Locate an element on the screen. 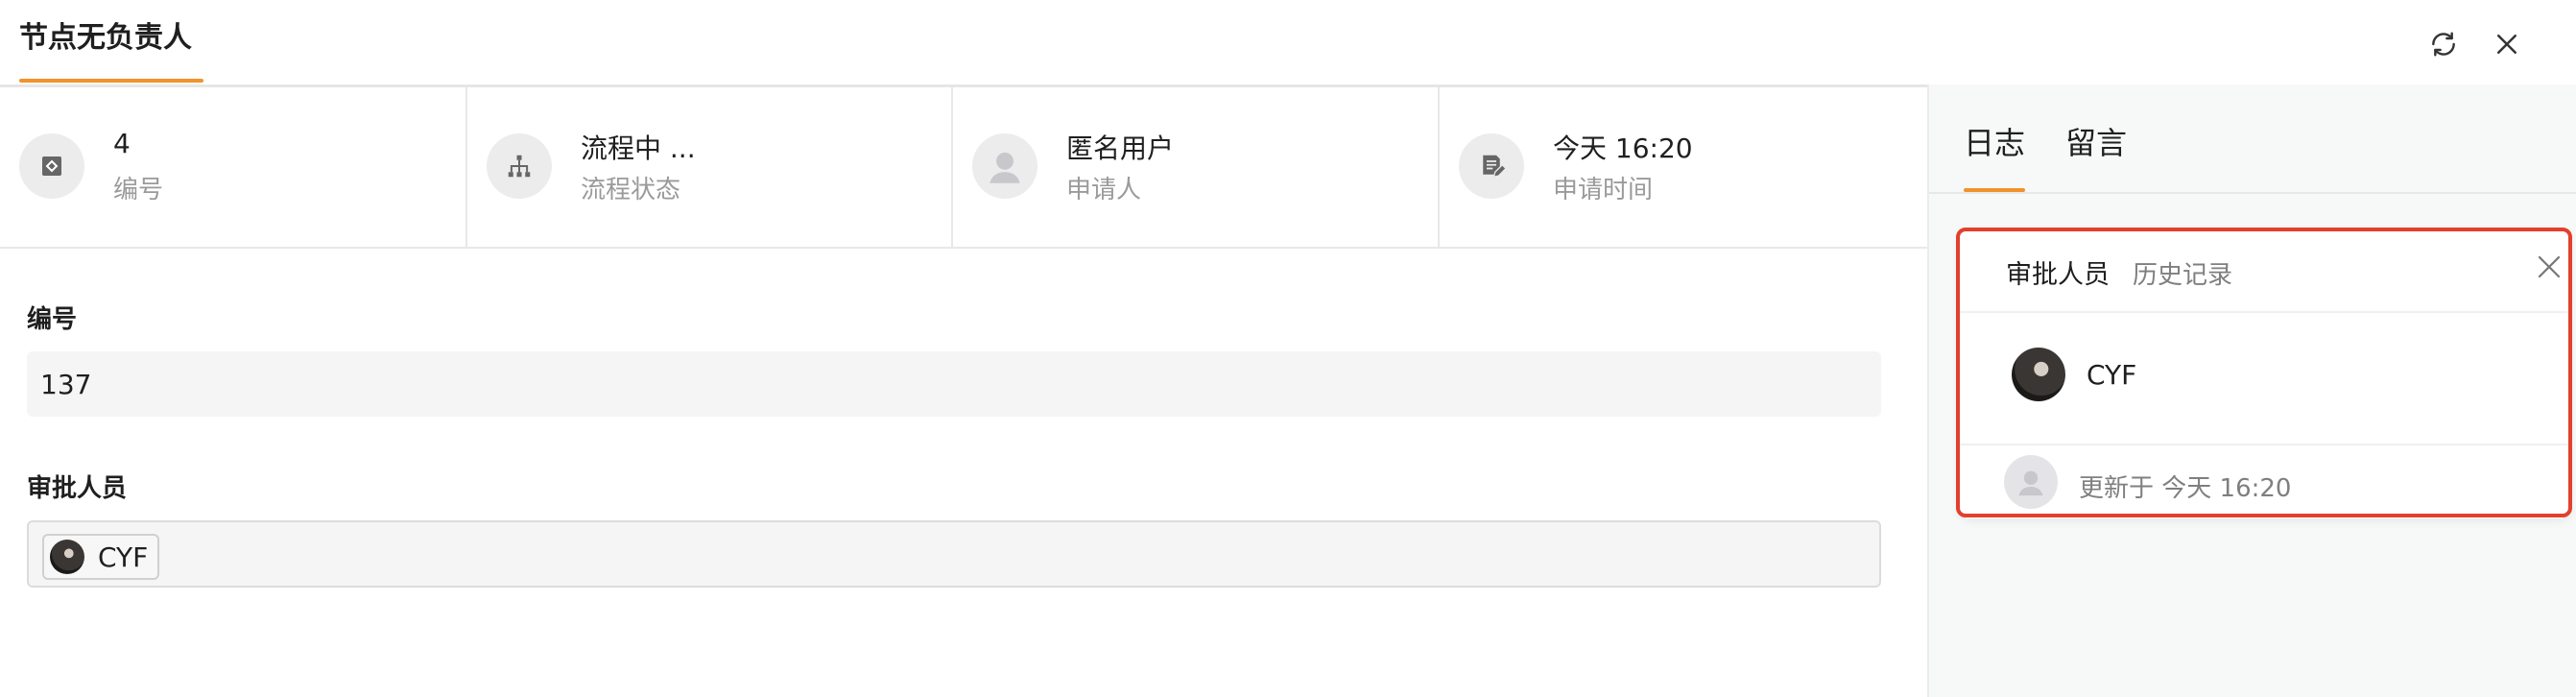 The width and height of the screenshot is (2576, 697). info-item-number: 4 编号 is located at coordinates (233, 167).